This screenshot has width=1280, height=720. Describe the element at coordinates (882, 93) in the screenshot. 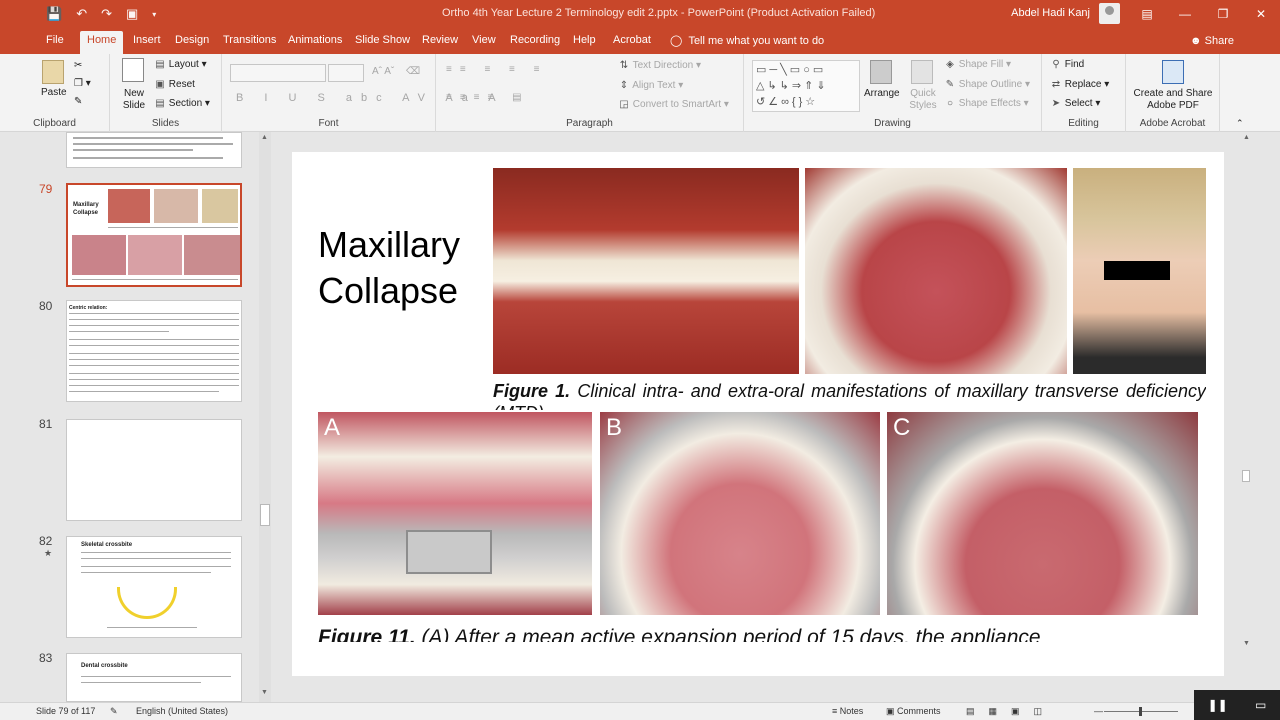

I see `arrange-button: Arrange` at that location.